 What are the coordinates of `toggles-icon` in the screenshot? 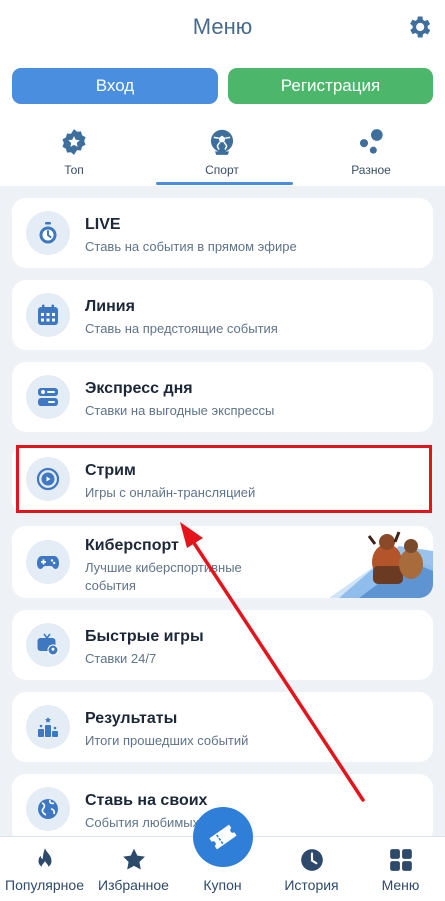 It's located at (48, 397).